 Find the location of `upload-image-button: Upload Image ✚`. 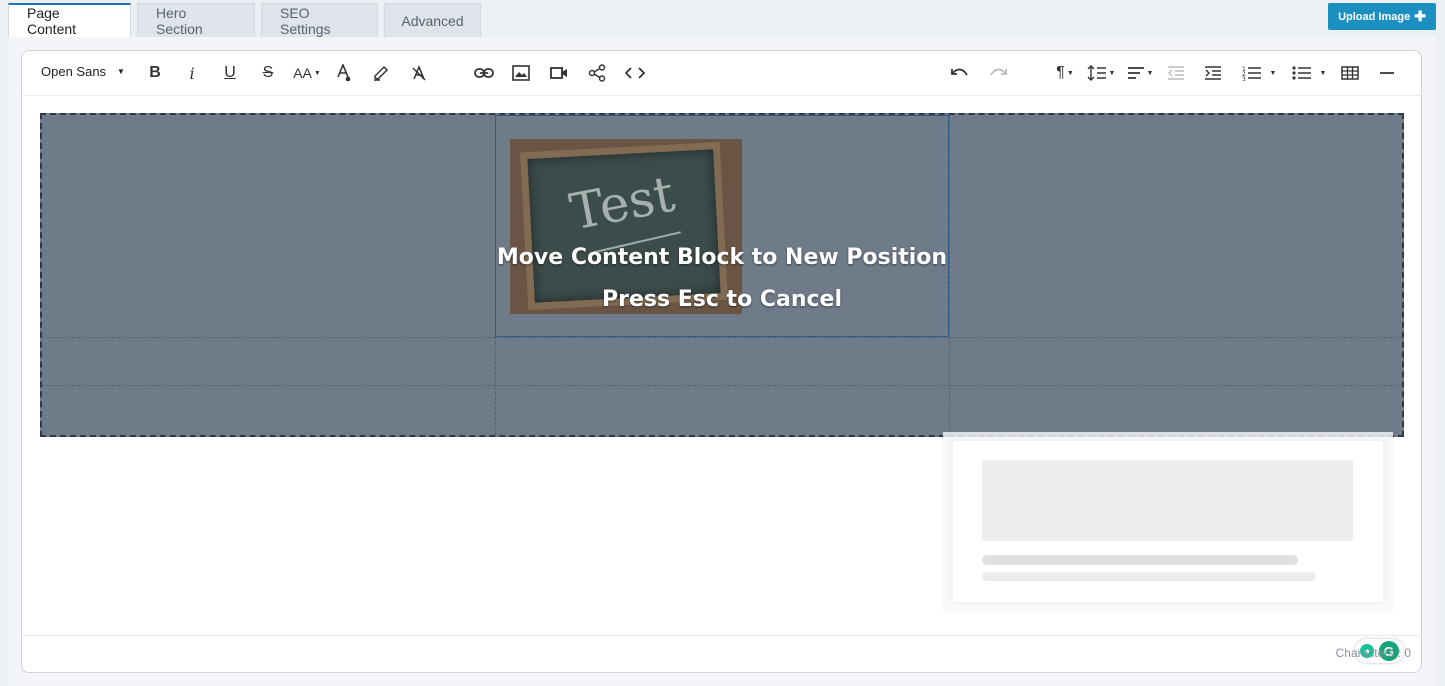

upload-image-button: Upload Image ✚ is located at coordinates (1382, 16).